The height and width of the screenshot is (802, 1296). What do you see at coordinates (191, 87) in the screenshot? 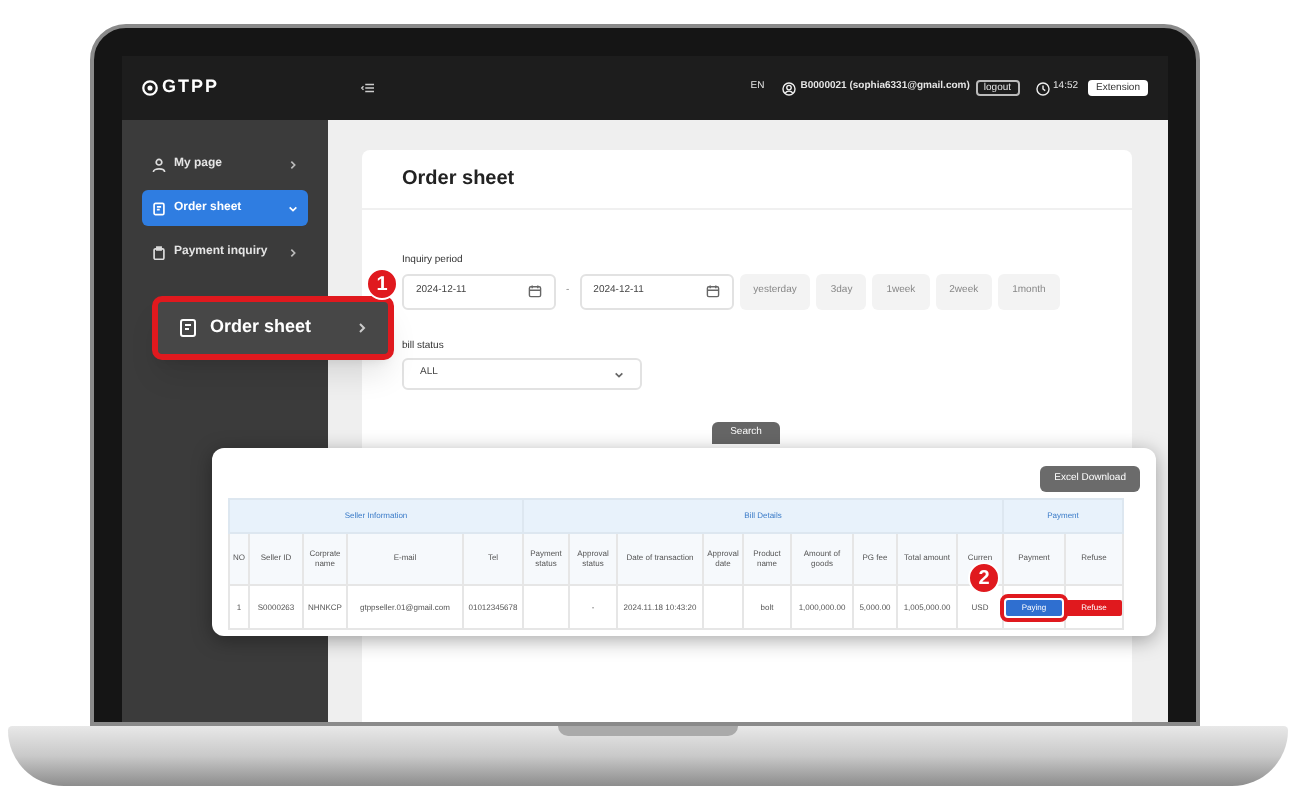
I see `logo-text: GTPP` at bounding box center [191, 87].